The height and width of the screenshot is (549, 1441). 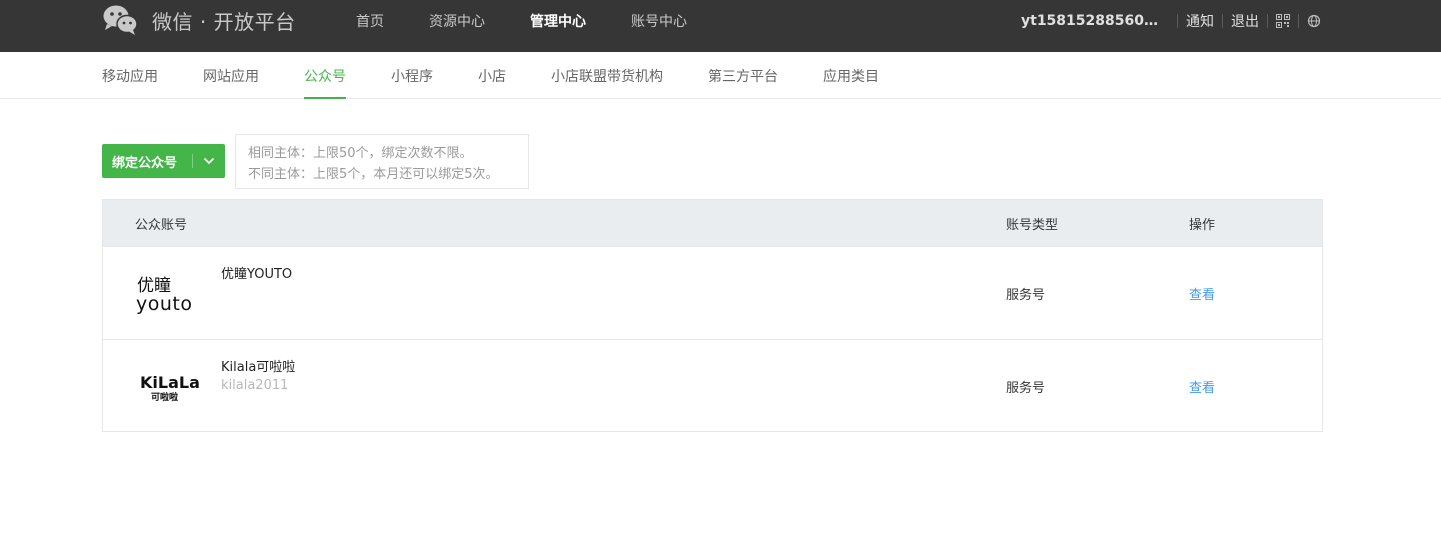 I want to click on logo-text-bottom: youto, so click(x=164, y=304).